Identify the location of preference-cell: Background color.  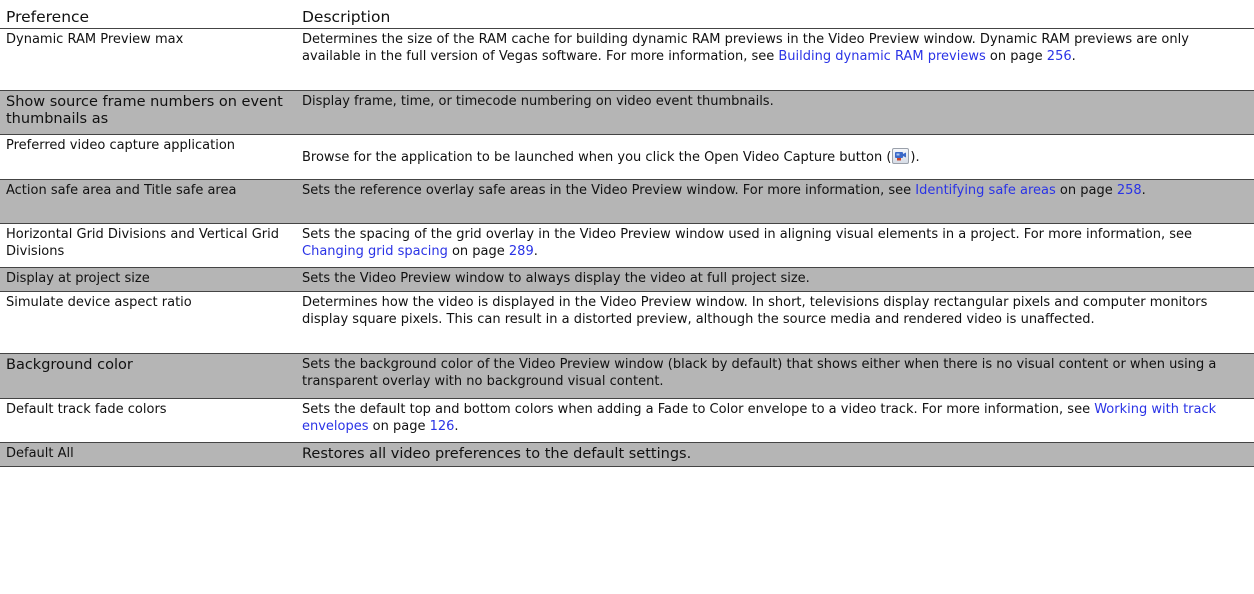
(148, 376).